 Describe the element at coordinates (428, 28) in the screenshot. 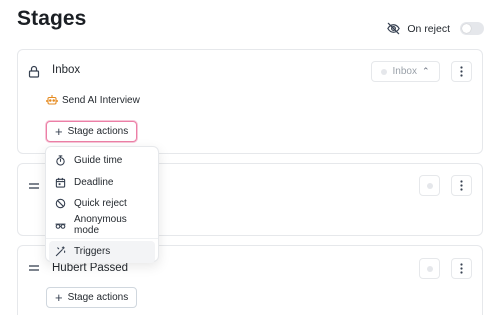

I see `on-reject-label: On reject` at that location.